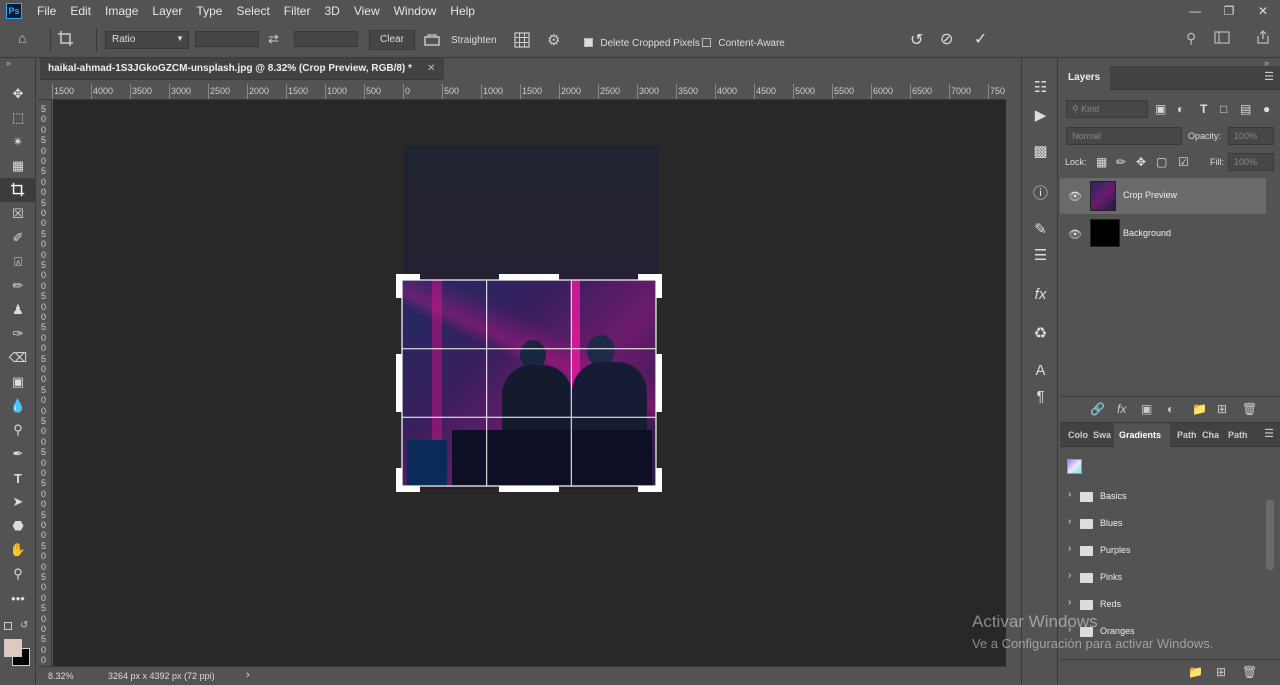 This screenshot has height=685, width=1280. Describe the element at coordinates (46, 11) in the screenshot. I see `menu-file: File` at that location.